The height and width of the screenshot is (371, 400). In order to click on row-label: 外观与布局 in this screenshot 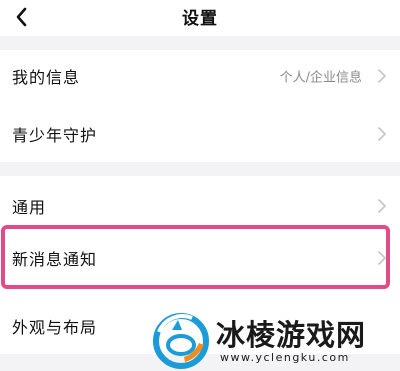, I will do `click(55, 327)`.